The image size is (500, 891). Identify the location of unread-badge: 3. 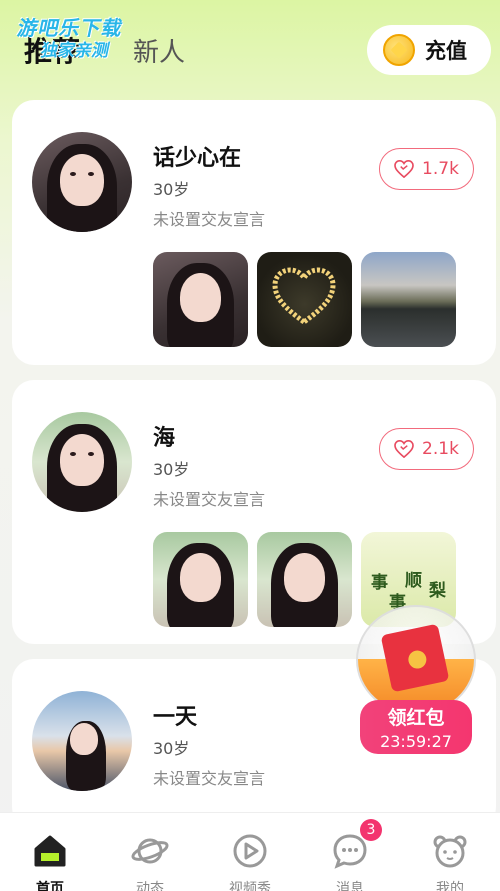
(371, 830).